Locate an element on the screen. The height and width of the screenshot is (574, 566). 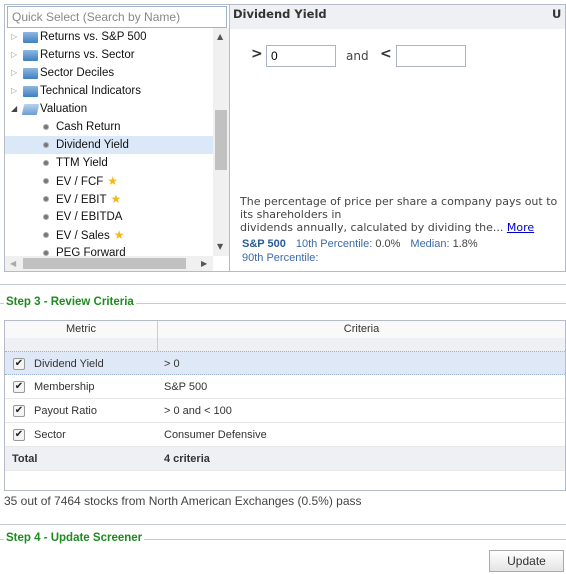
tree-folder: ▷ Returns vs. S&P 500 is located at coordinates (109, 37).